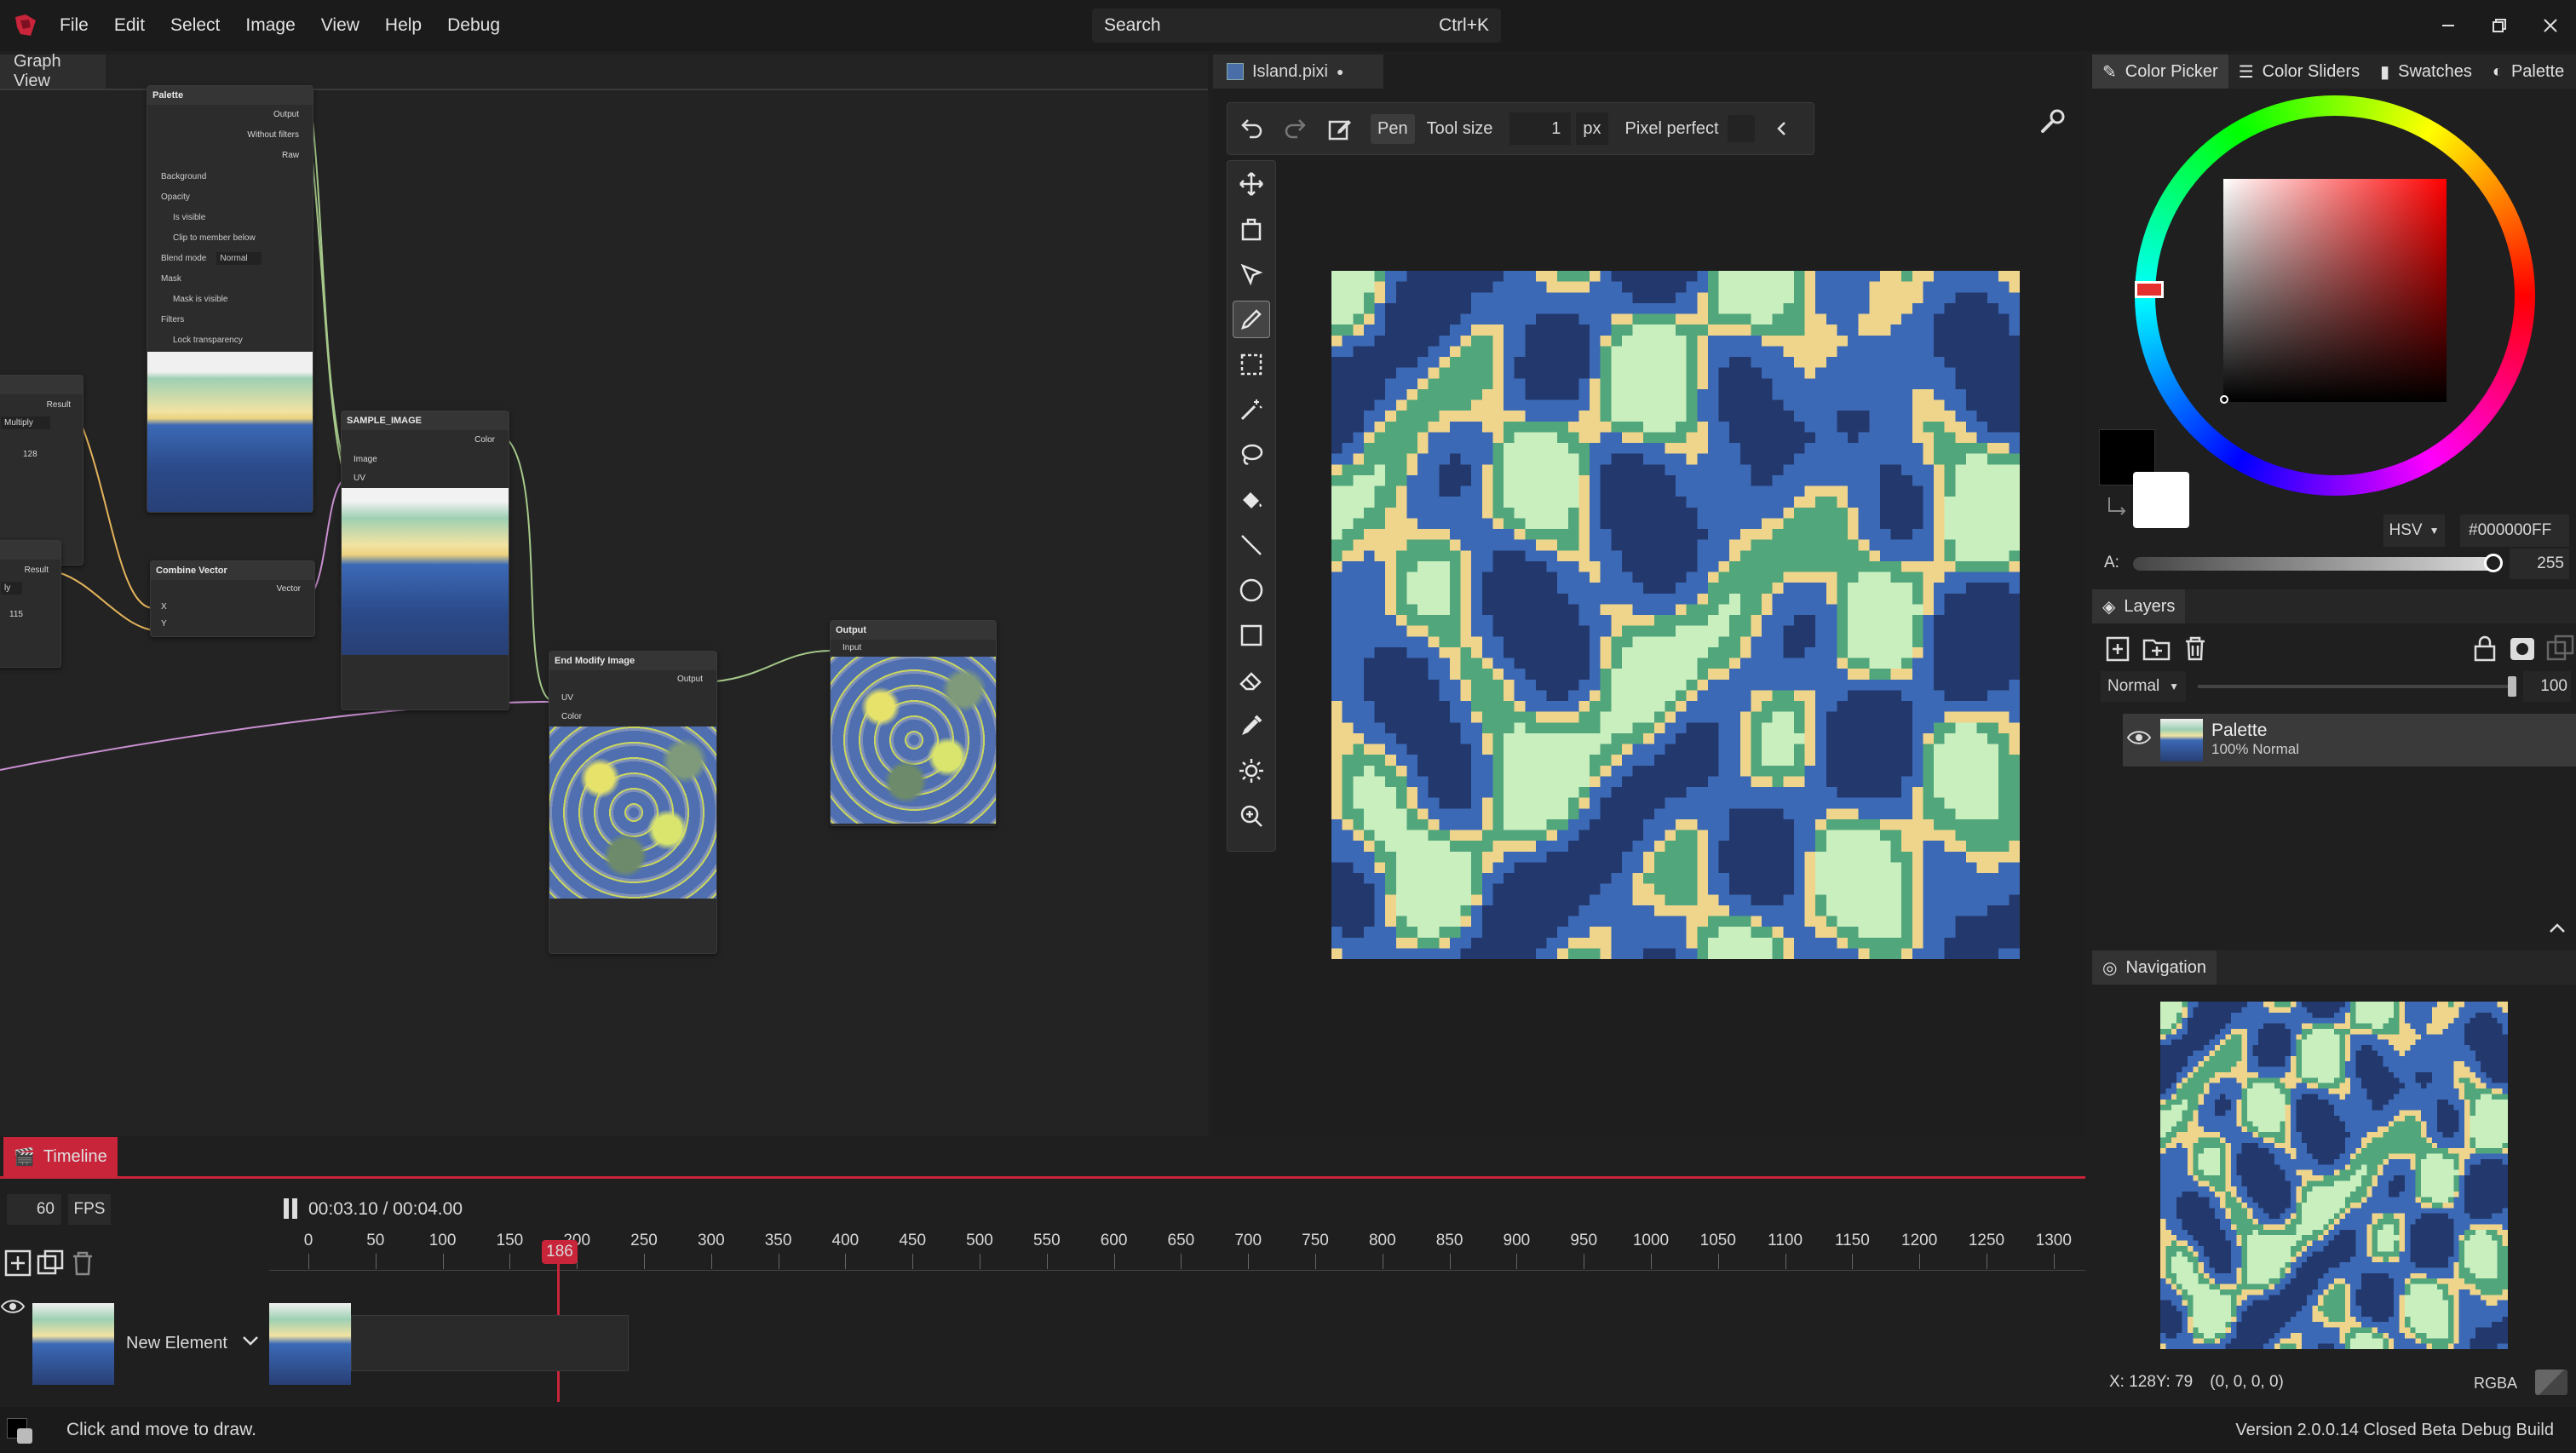 The width and height of the screenshot is (2576, 1453). I want to click on rect-select-icon, so click(1251, 364).